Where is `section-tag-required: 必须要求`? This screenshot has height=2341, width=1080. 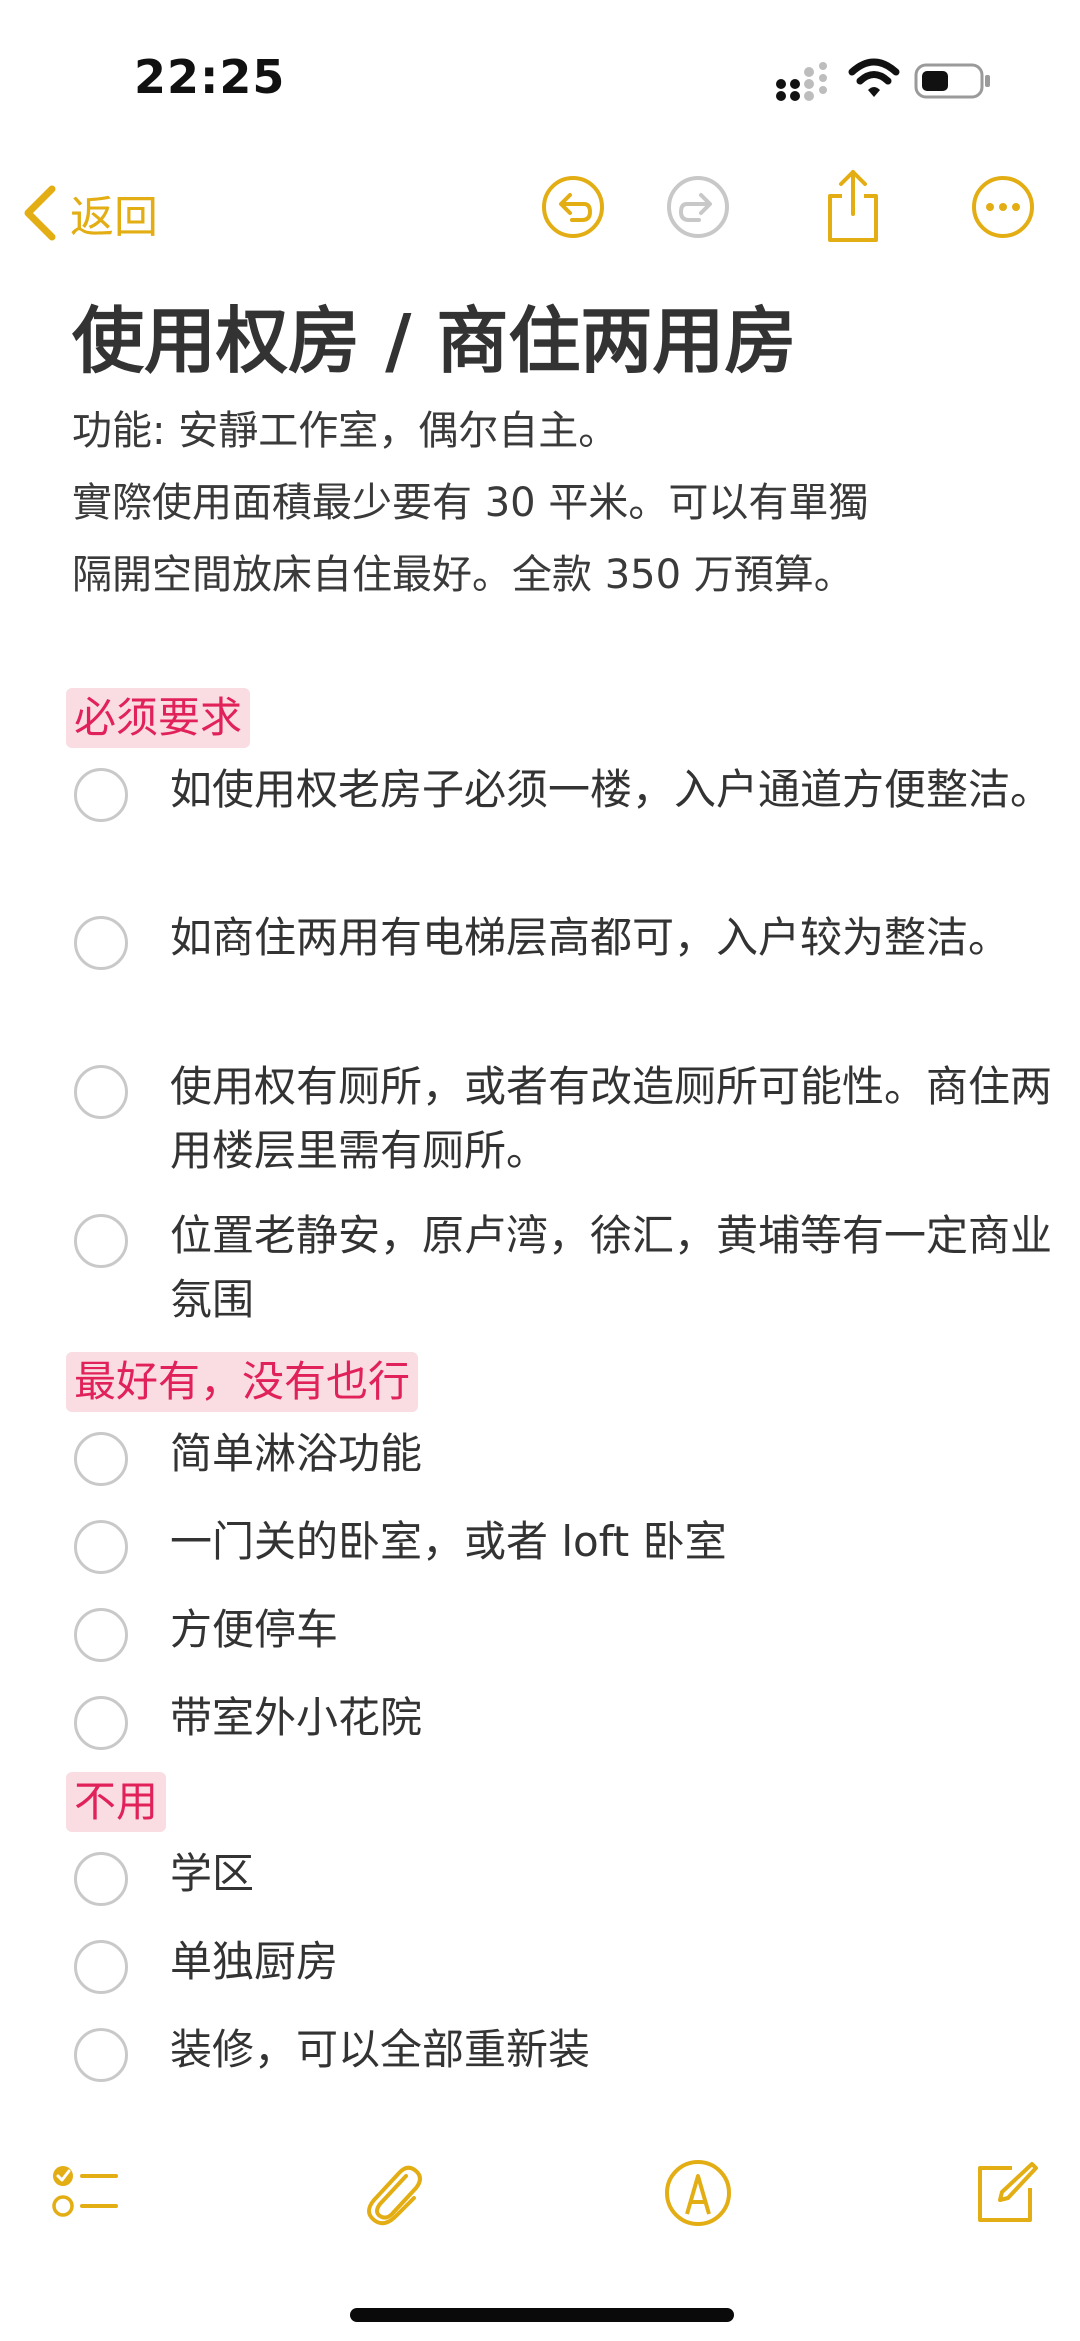
section-tag-required: 必须要求 is located at coordinates (158, 718).